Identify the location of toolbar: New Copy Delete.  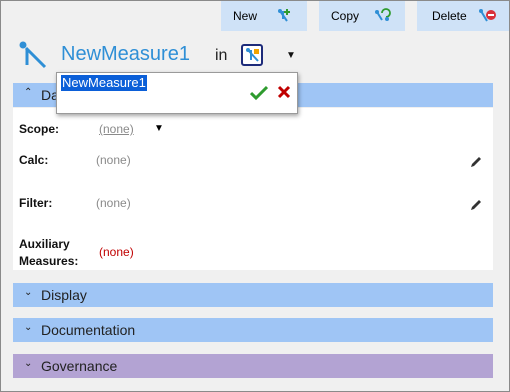
(255, 16).